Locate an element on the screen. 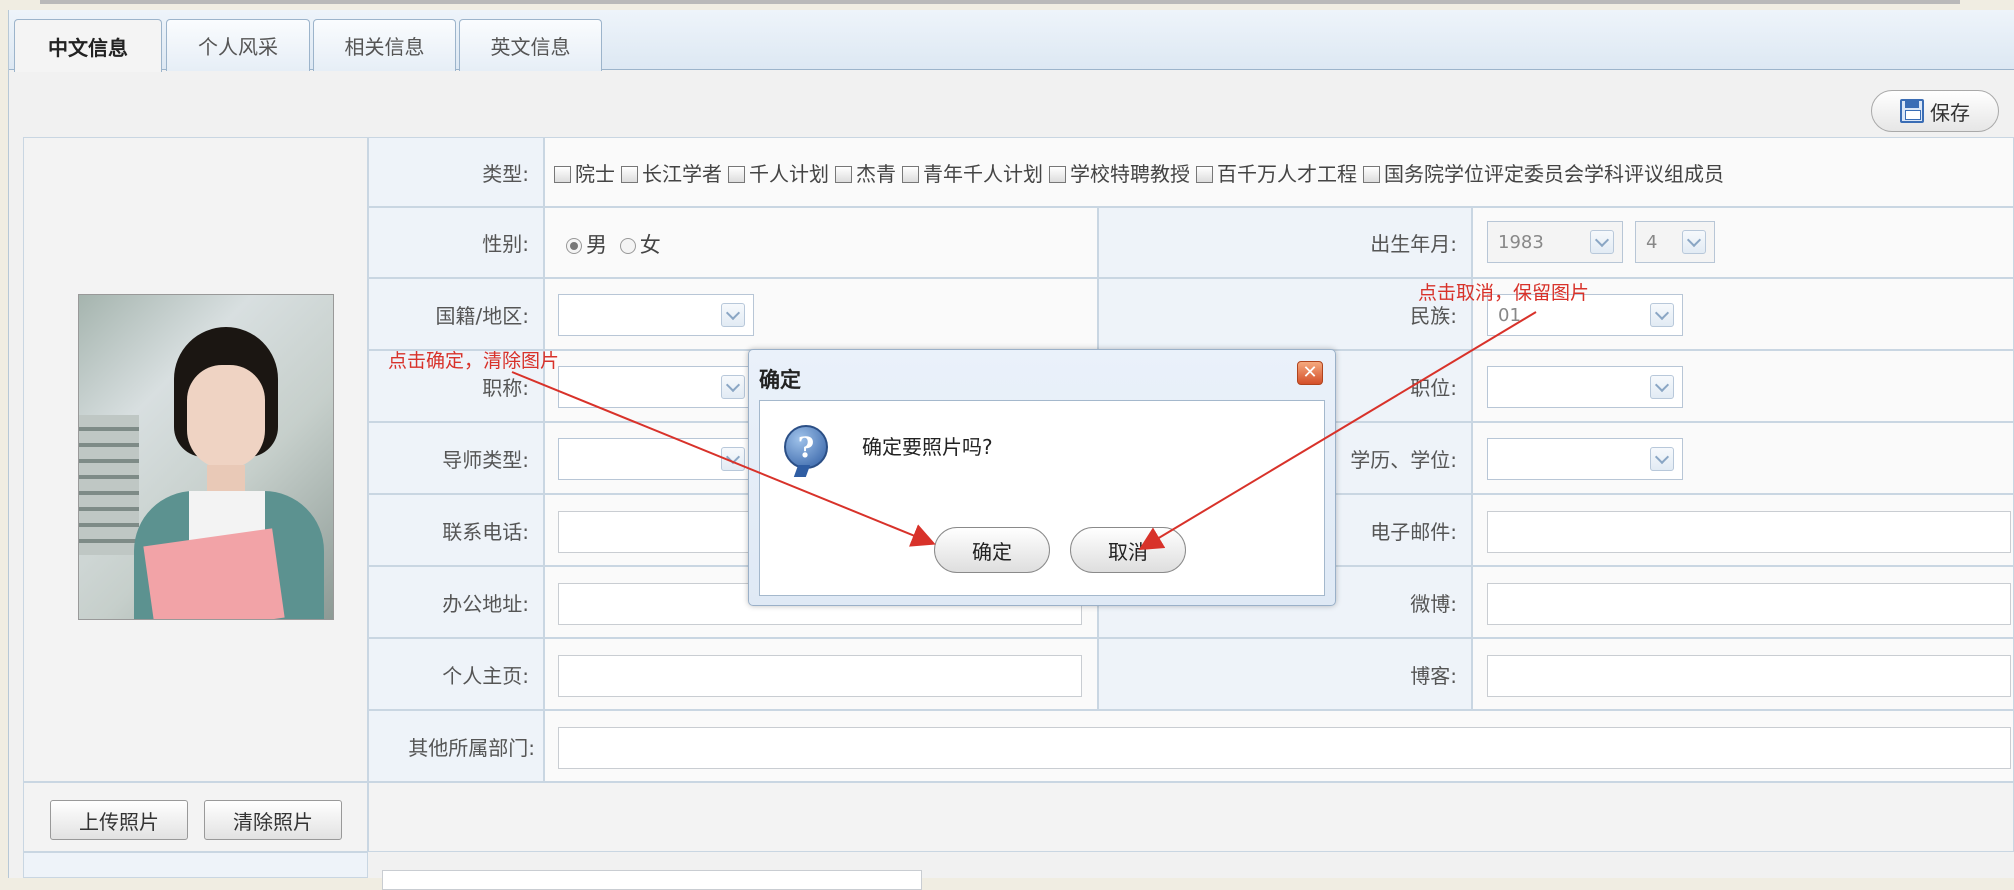 This screenshot has width=2014, height=890. type-option-label: 学校特聘教授 is located at coordinates (1130, 173).